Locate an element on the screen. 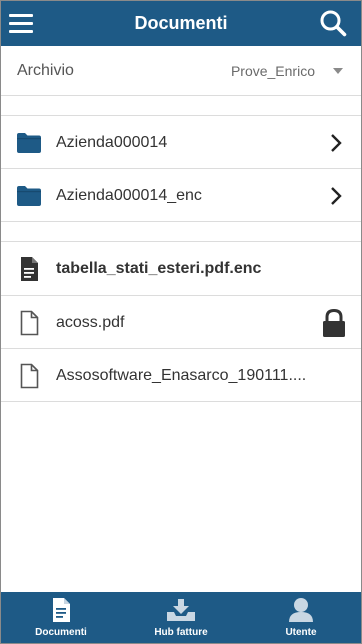  file-row: acoss.pdf is located at coordinates (181, 322).